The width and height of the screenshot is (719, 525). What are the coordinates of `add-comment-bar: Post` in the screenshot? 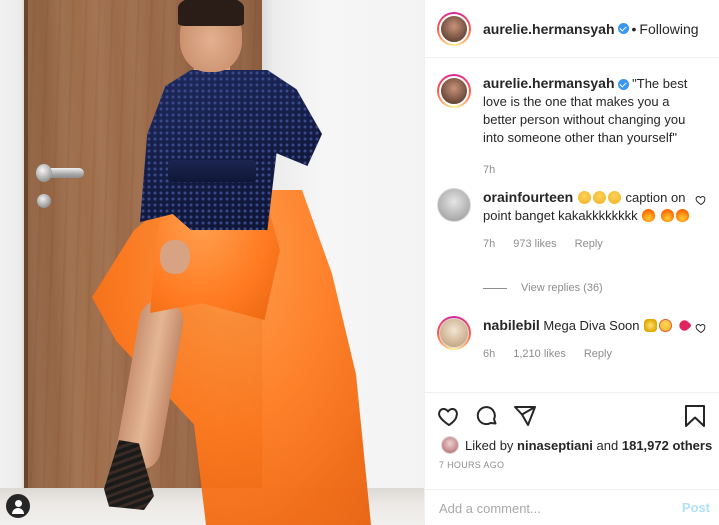 It's located at (572, 507).